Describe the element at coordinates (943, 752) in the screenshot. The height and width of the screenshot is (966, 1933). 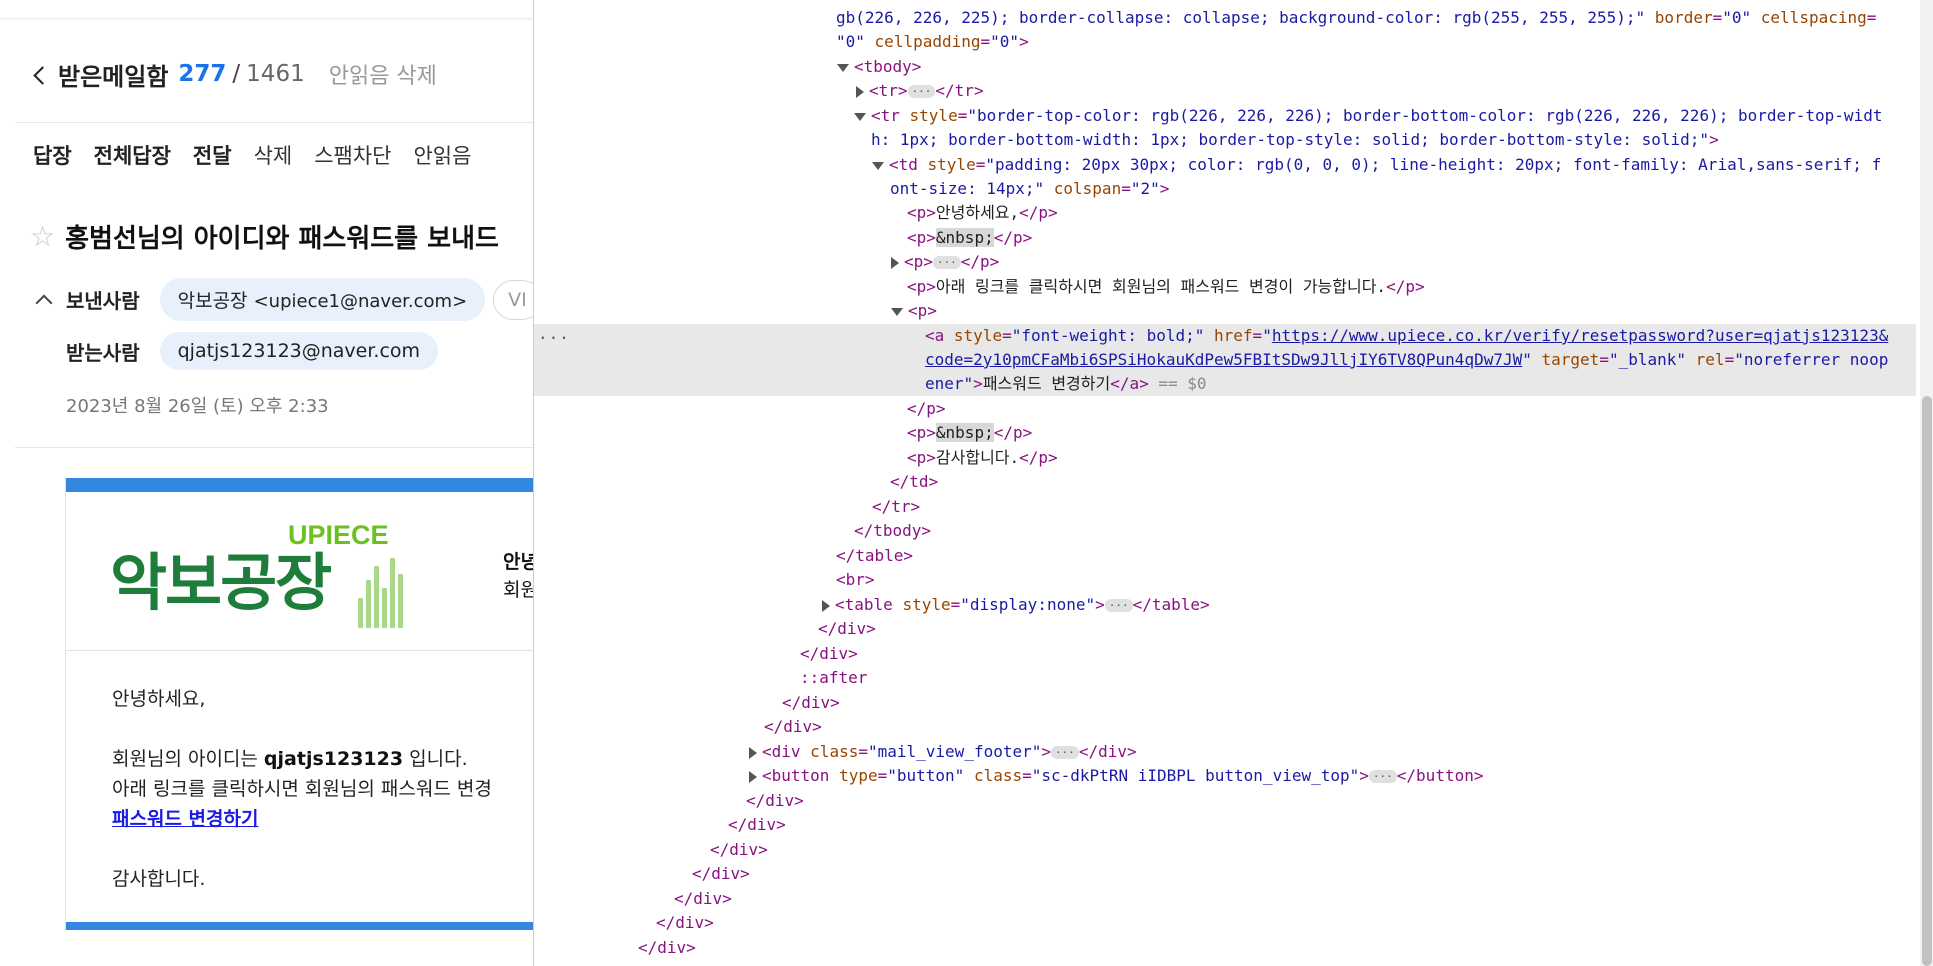
I see `dom-line: <div class="mail_view_footer"> ··· </div>` at that location.